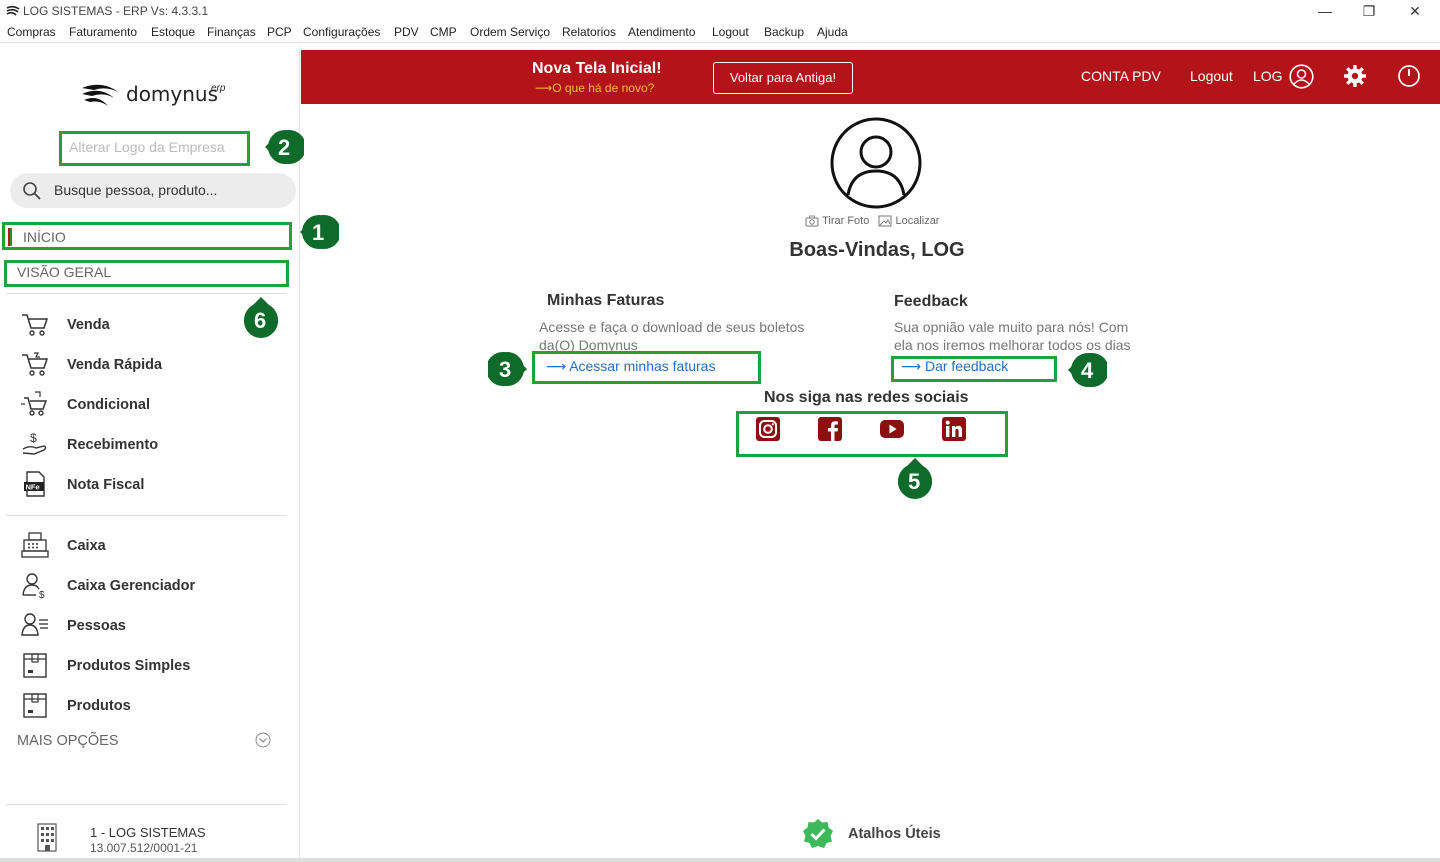  What do you see at coordinates (589, 32) in the screenshot?
I see `menu-relatorios: Relatorios` at bounding box center [589, 32].